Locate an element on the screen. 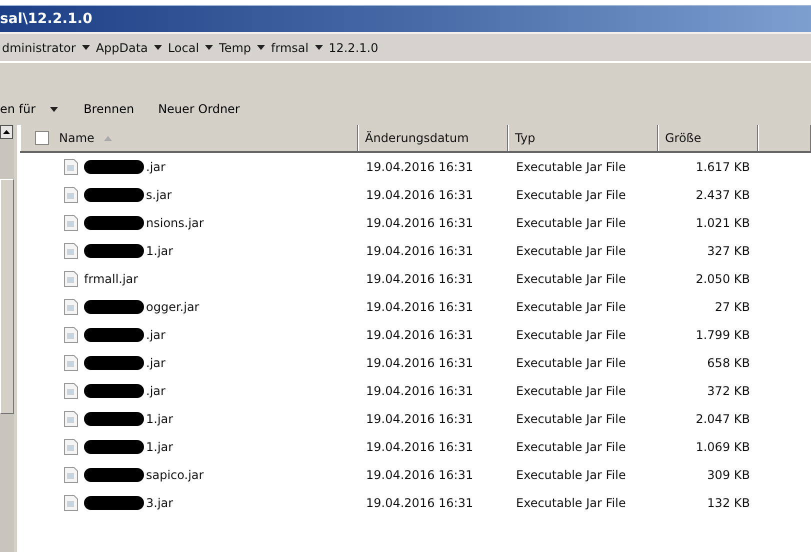 The image size is (811, 552). table-cell-text: 658 KB is located at coordinates (728, 363).